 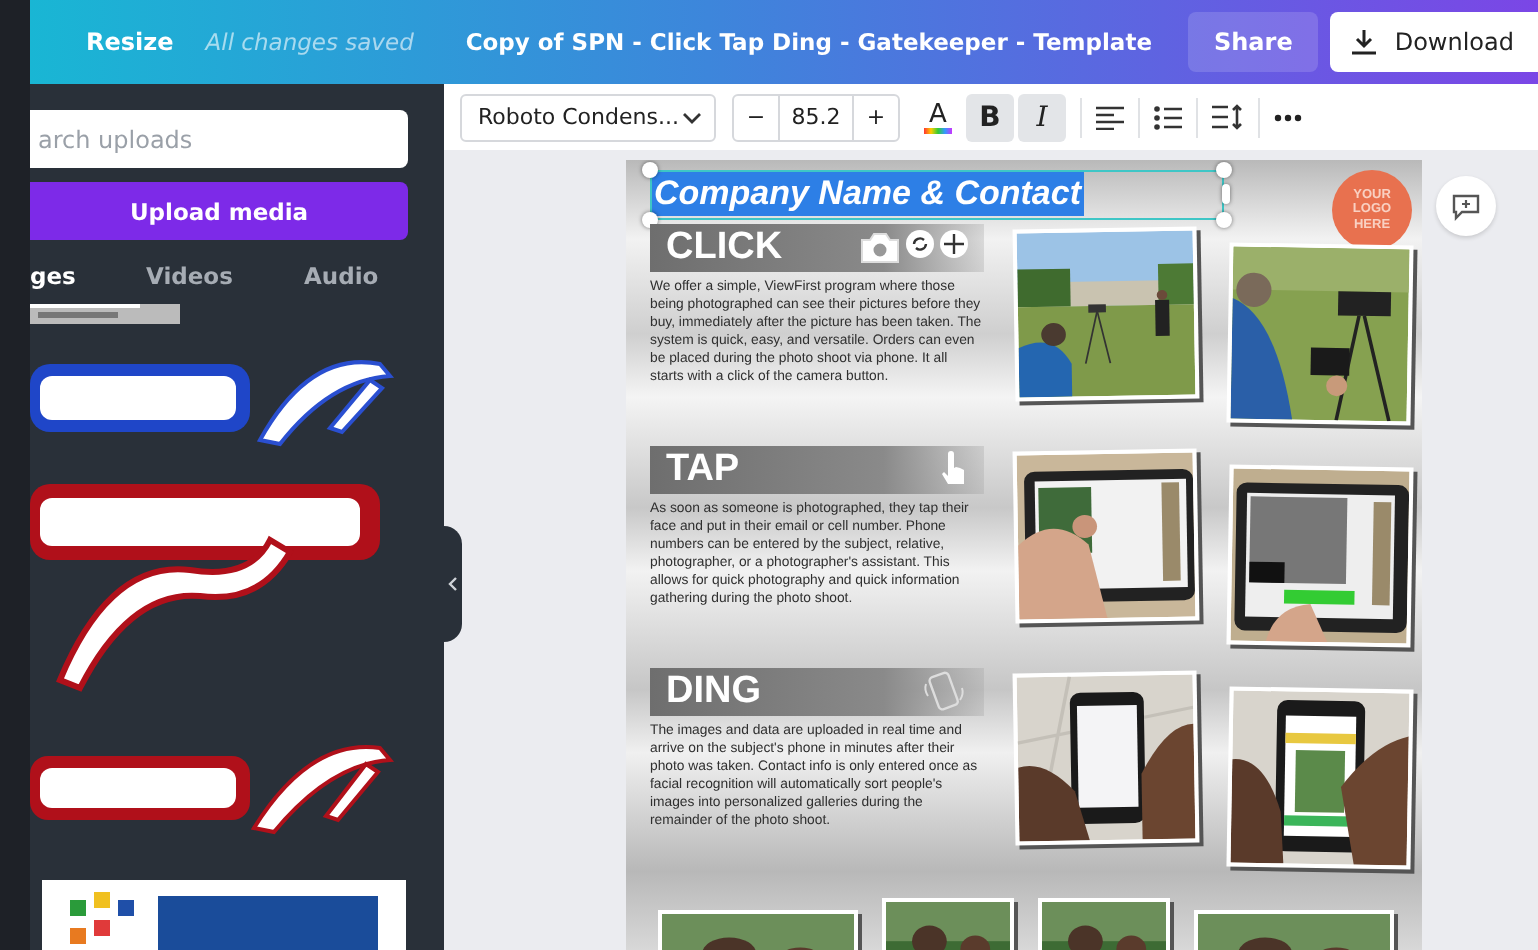 I want to click on move-icon, so click(x=954, y=244).